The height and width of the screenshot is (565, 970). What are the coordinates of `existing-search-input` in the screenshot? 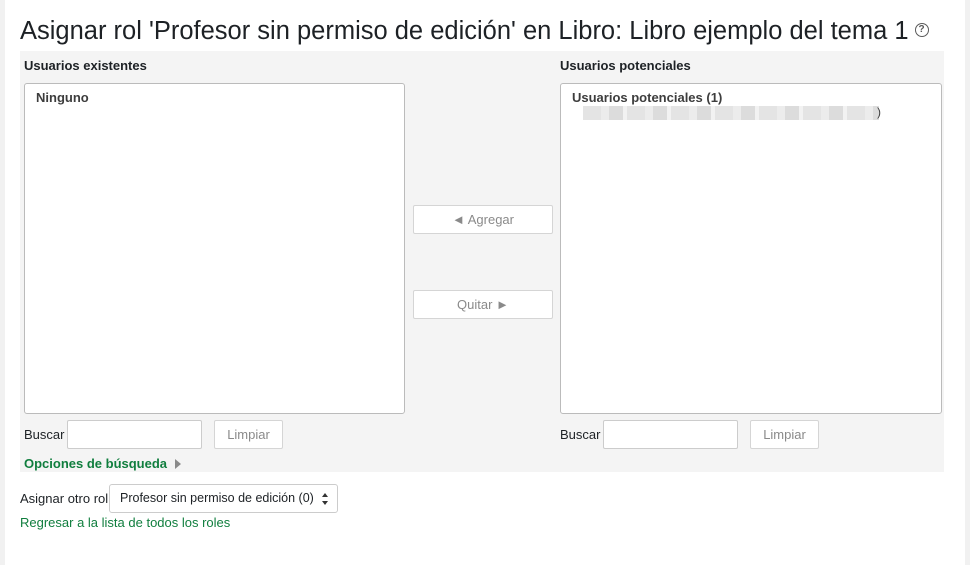 It's located at (134, 434).